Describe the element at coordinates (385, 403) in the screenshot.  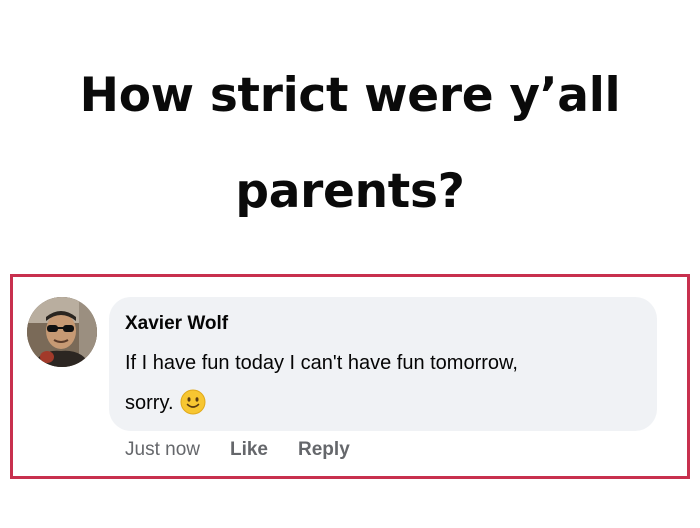
I see `comment-text-line-2: sorry.` at that location.